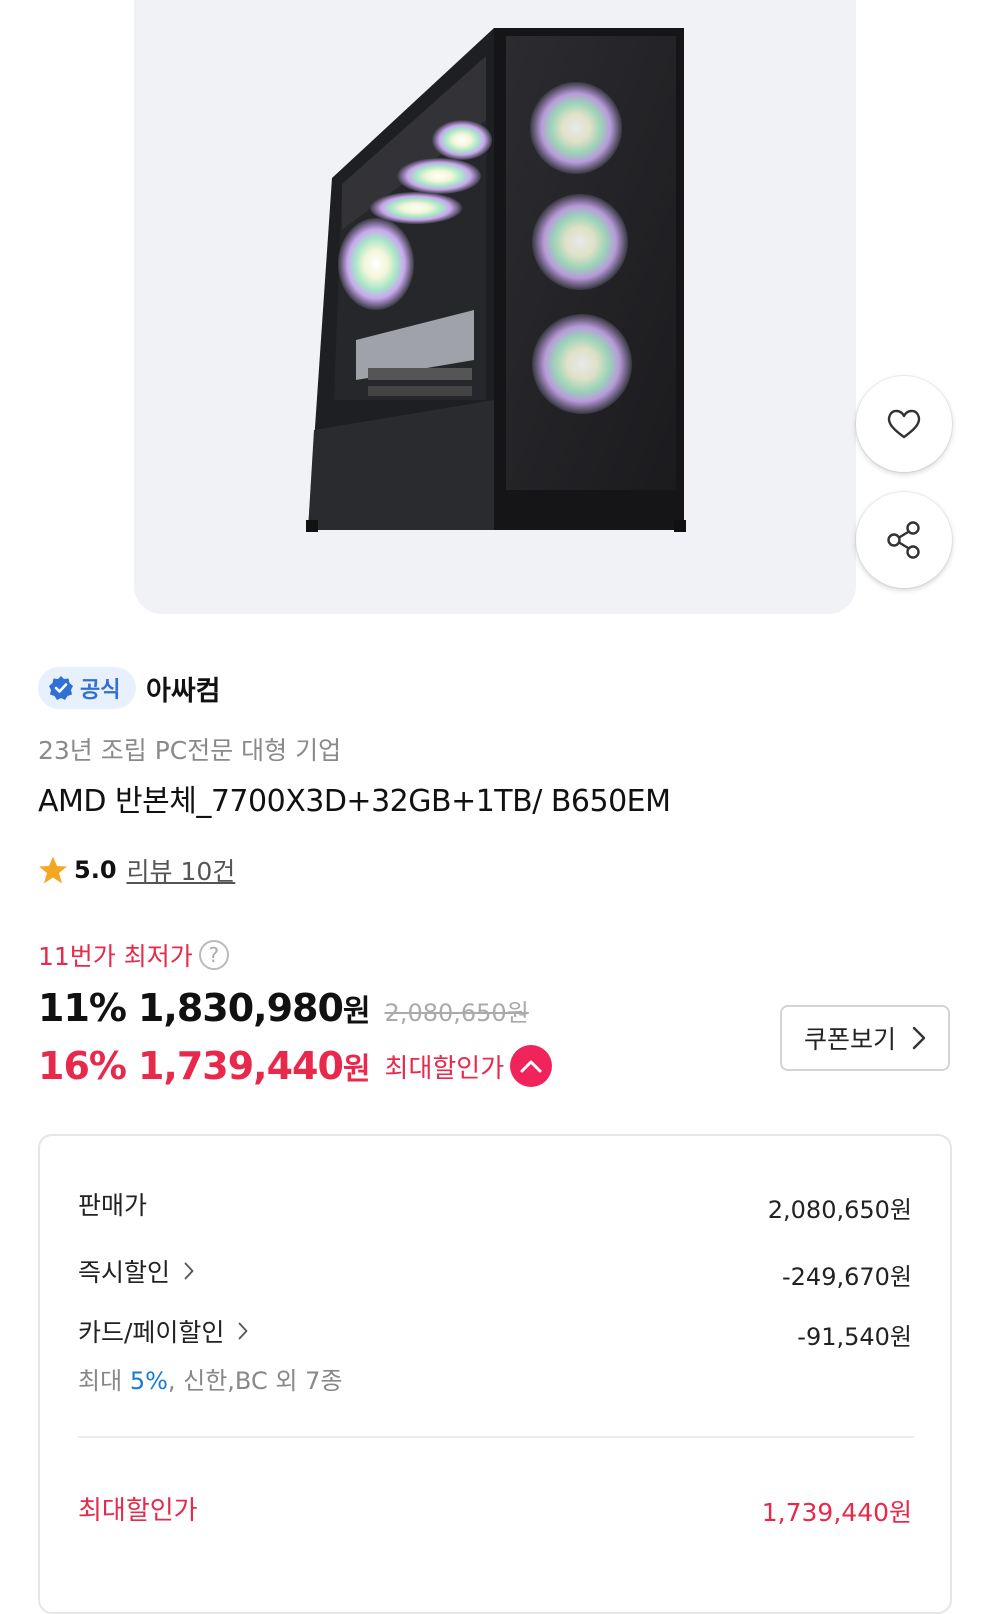 The height and width of the screenshot is (1614, 1000). Describe the element at coordinates (356, 1069) in the screenshot. I see `max-price-currency: 원` at that location.